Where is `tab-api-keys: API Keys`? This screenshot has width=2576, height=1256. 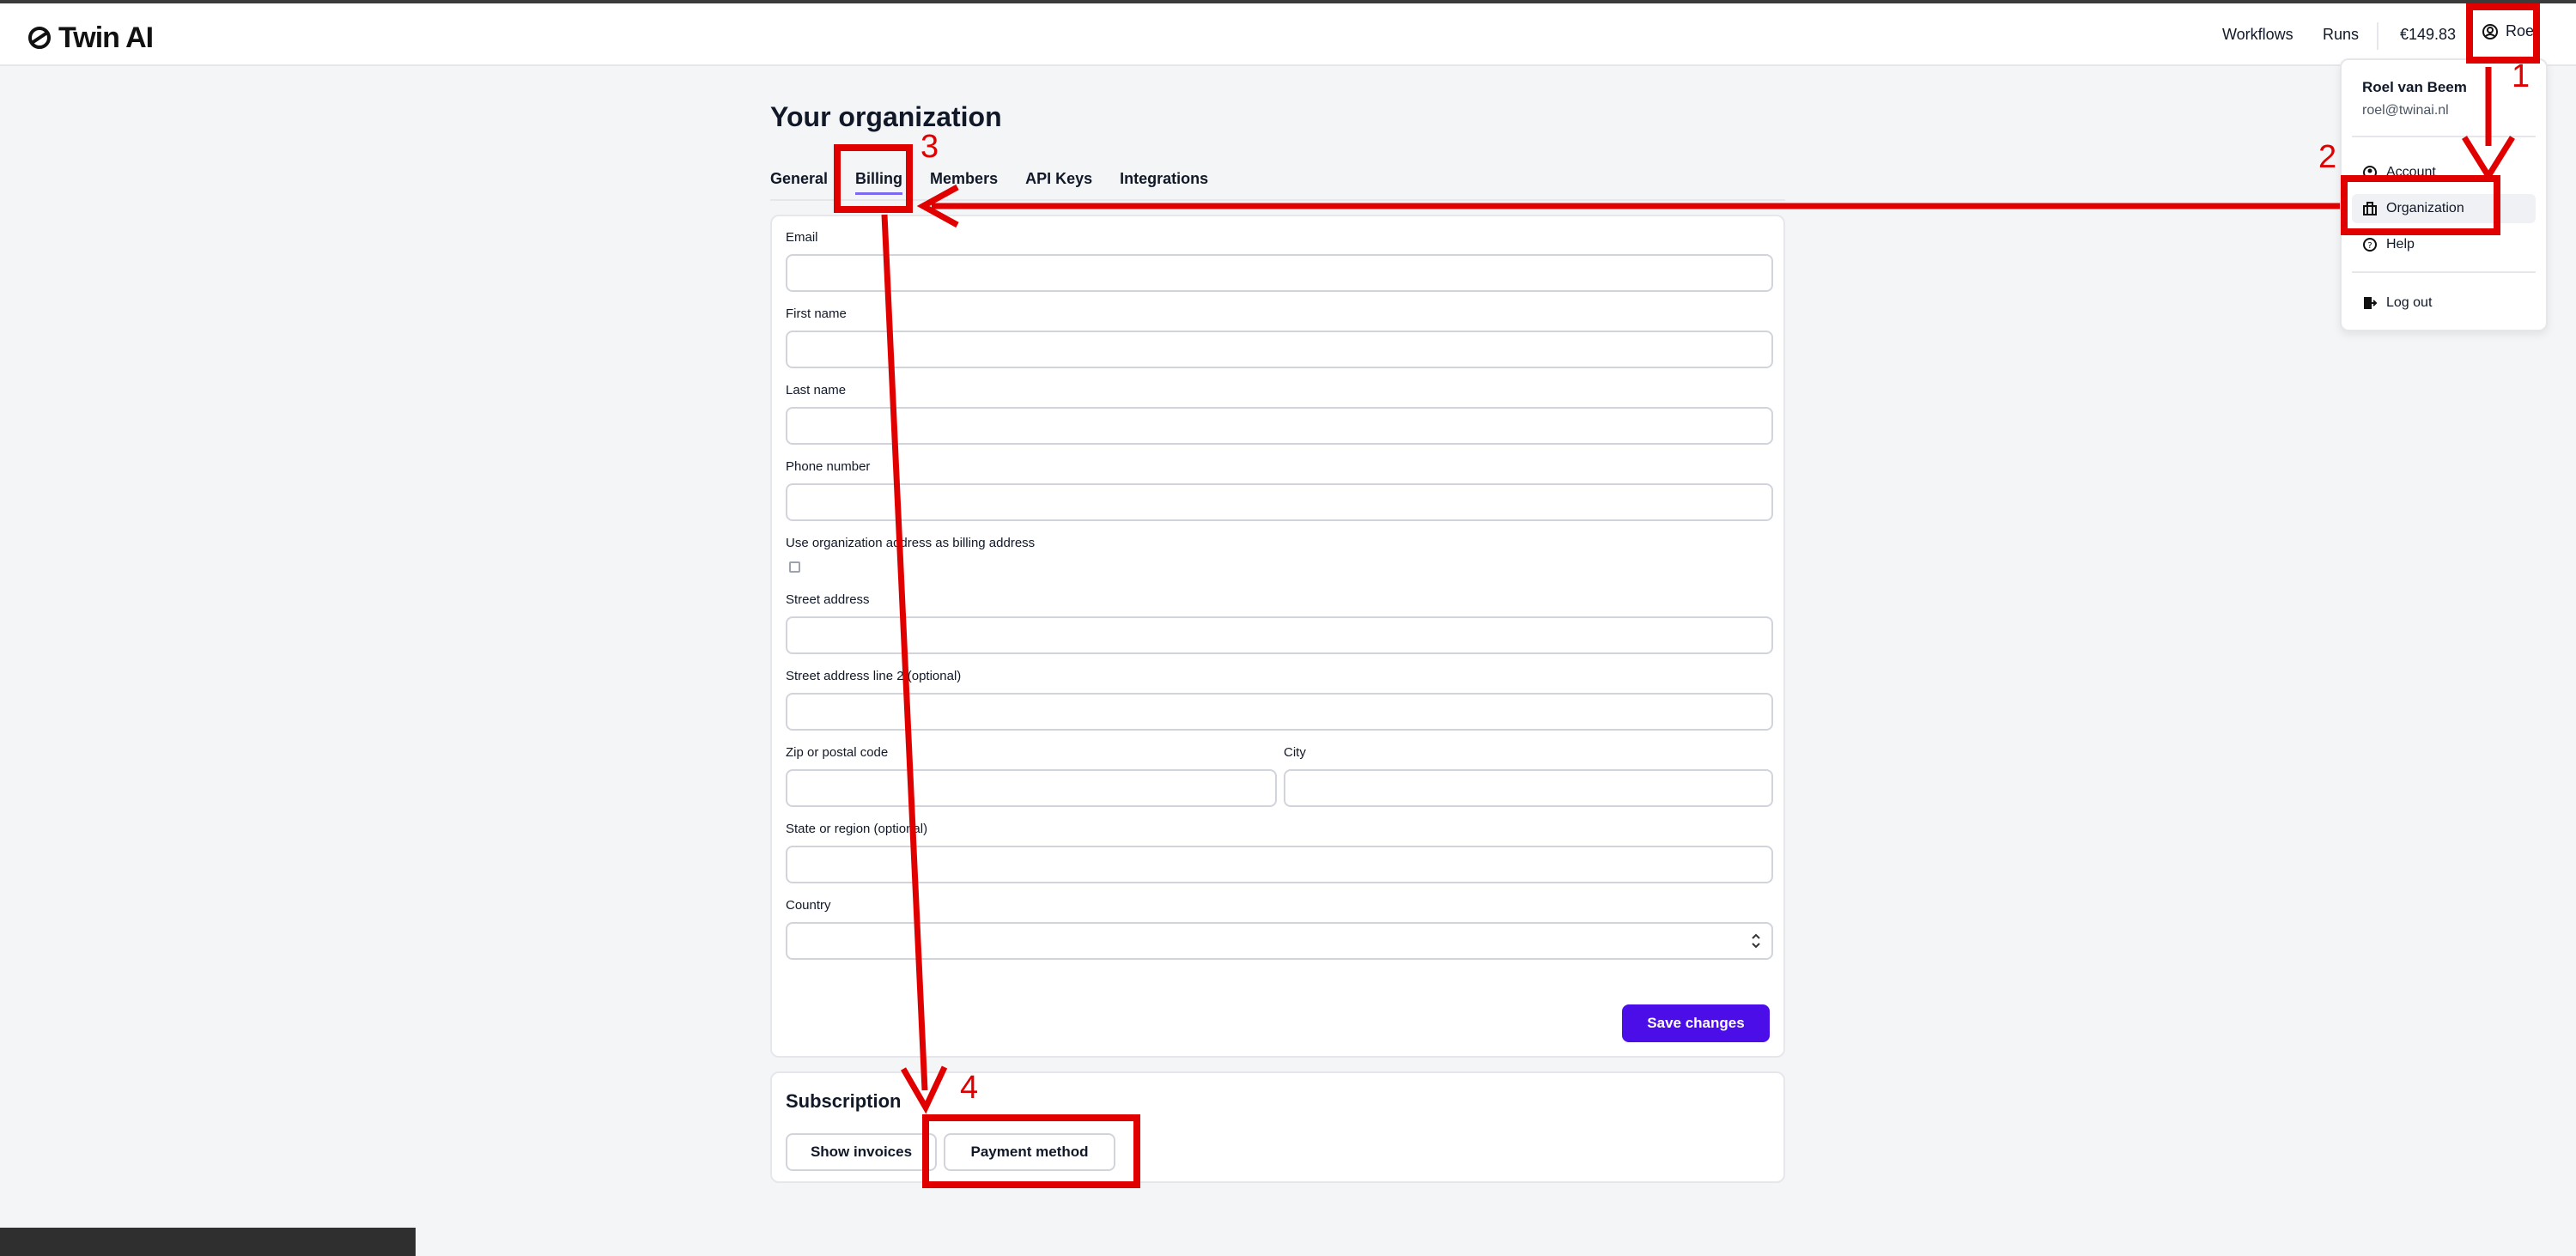 tab-api-keys: API Keys is located at coordinates (1058, 182).